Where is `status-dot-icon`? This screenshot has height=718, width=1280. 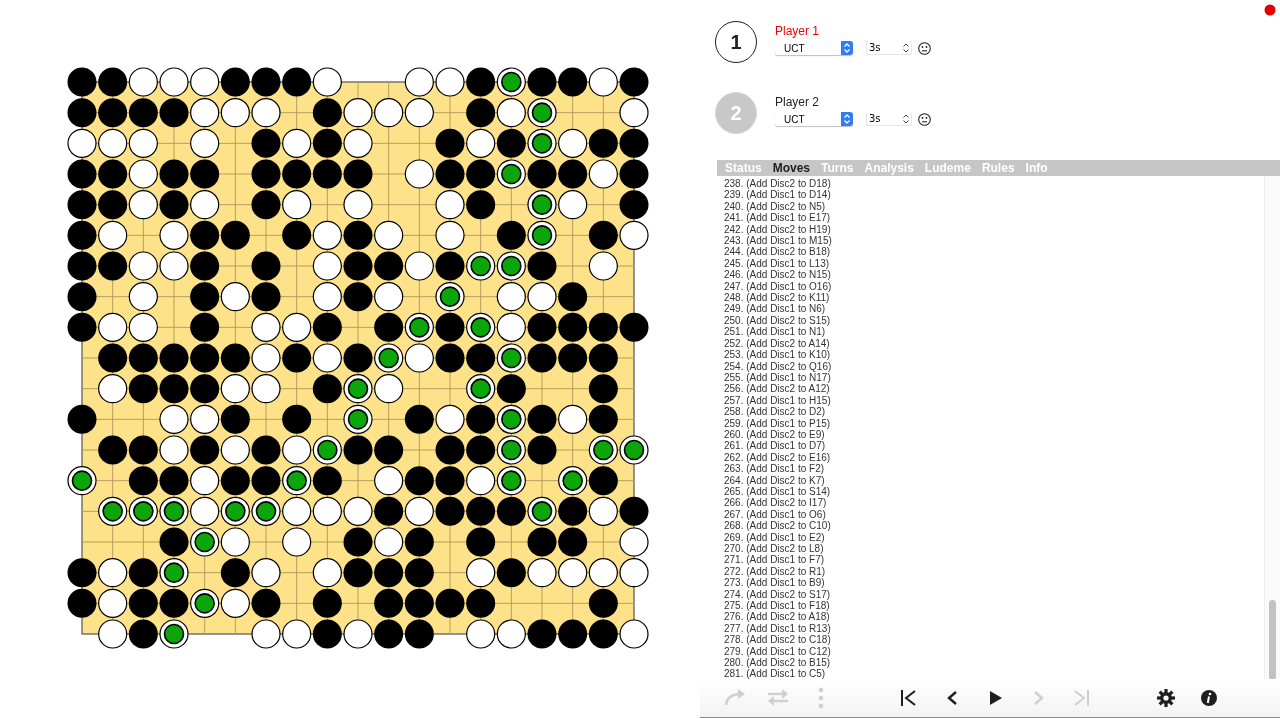
status-dot-icon is located at coordinates (1270, 10).